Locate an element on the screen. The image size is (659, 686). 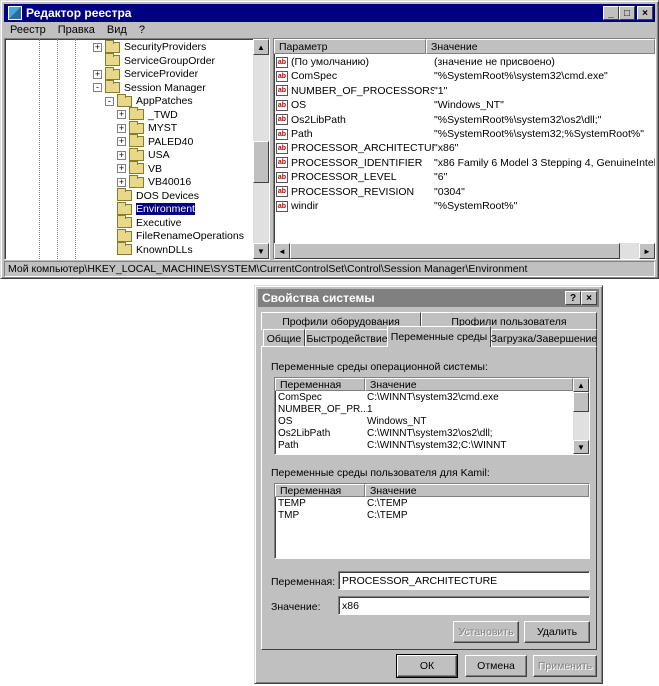
tree-item: FileRenameOperations is located at coordinates (174, 235).